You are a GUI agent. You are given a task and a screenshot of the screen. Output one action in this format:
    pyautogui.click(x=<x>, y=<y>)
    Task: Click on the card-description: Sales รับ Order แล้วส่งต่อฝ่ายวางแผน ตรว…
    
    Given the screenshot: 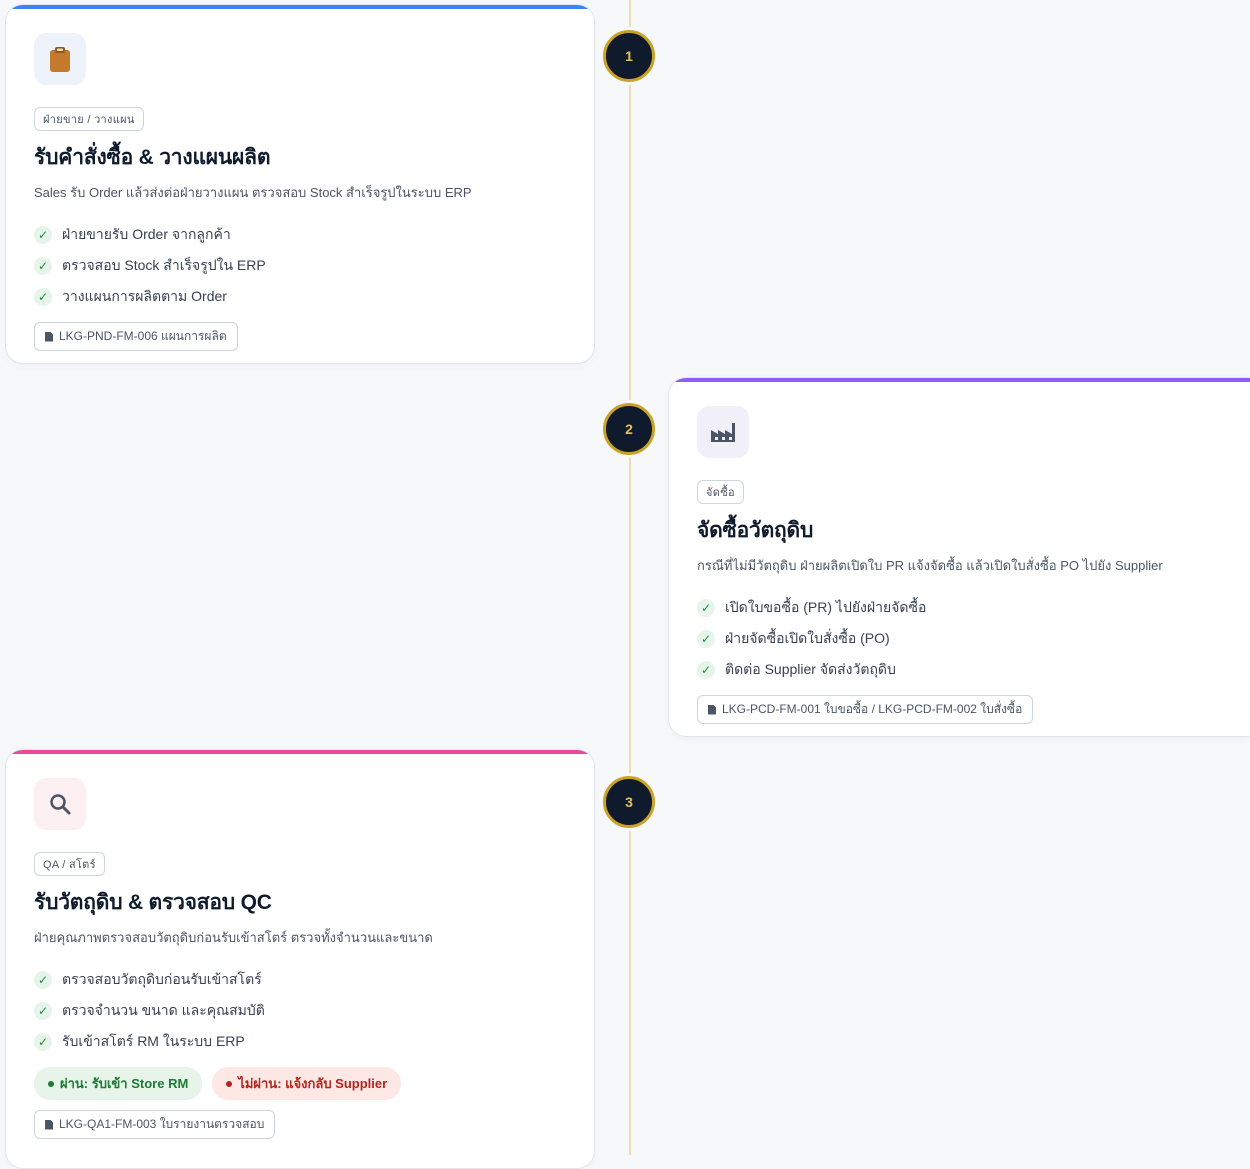 What is the action you would take?
    pyautogui.click(x=253, y=192)
    